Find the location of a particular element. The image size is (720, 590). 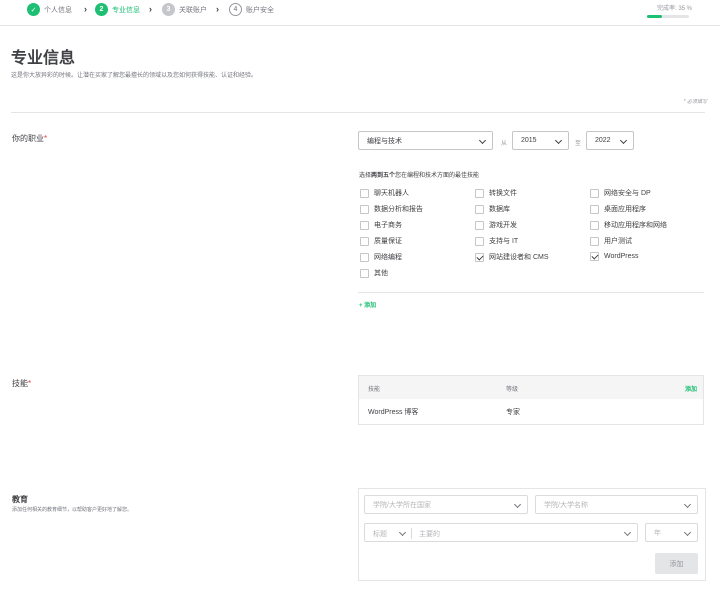

from-year-select: 2015 is located at coordinates (540, 140).